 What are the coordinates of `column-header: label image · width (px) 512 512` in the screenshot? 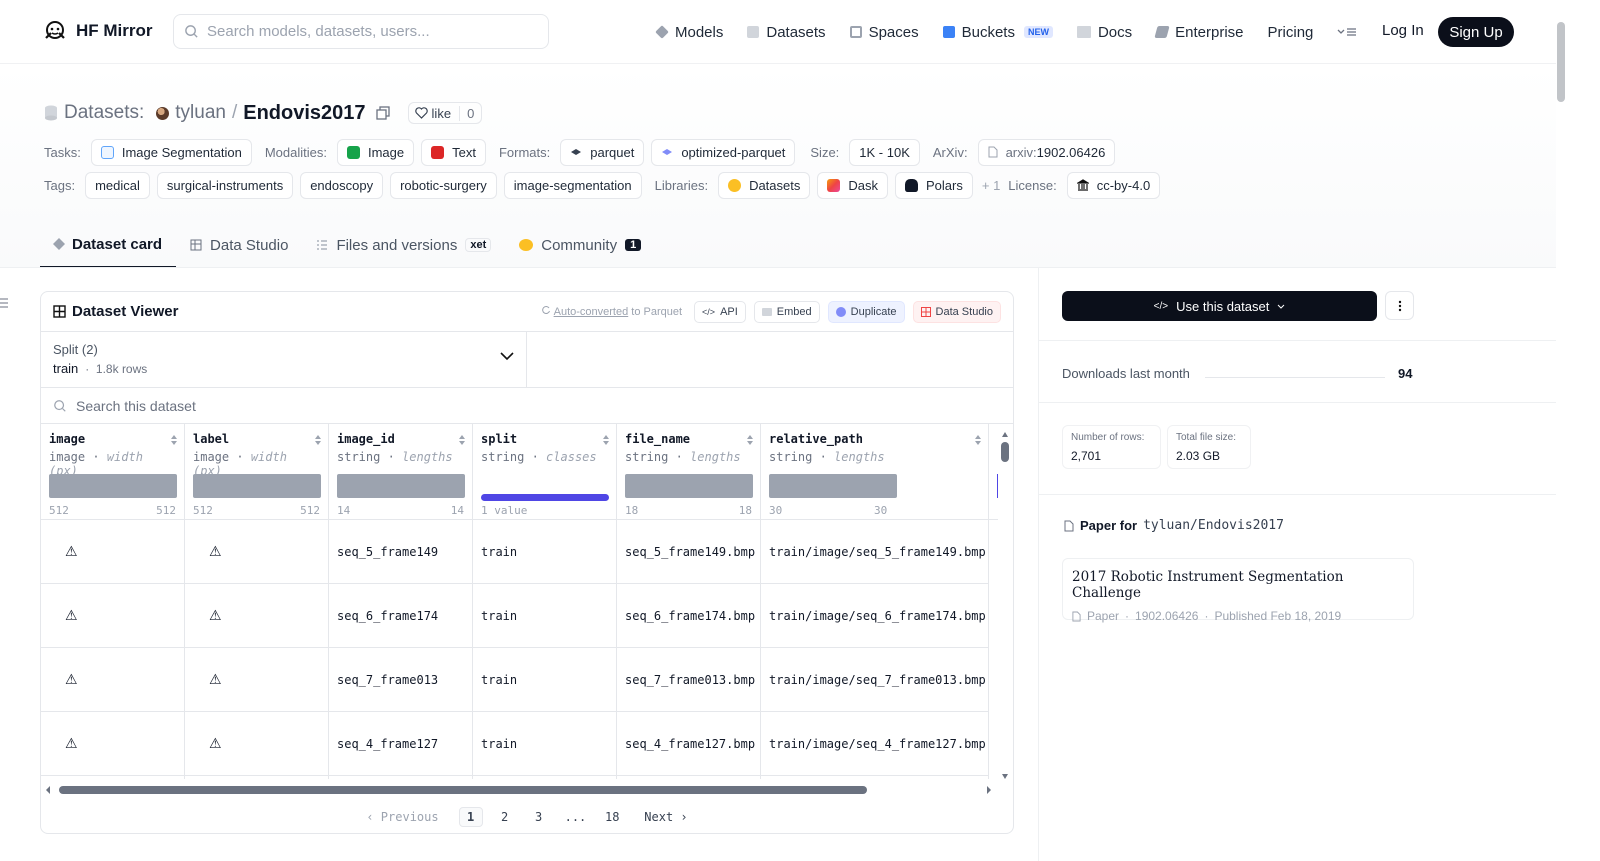 It's located at (256, 472).